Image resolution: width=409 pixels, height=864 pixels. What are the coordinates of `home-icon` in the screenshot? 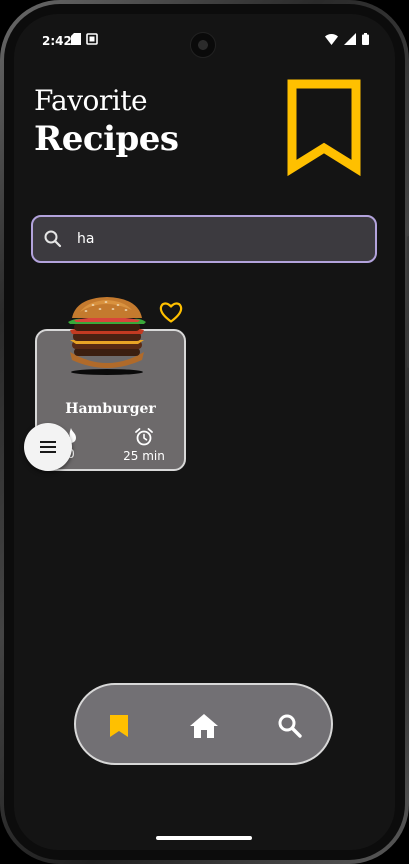 It's located at (204, 726).